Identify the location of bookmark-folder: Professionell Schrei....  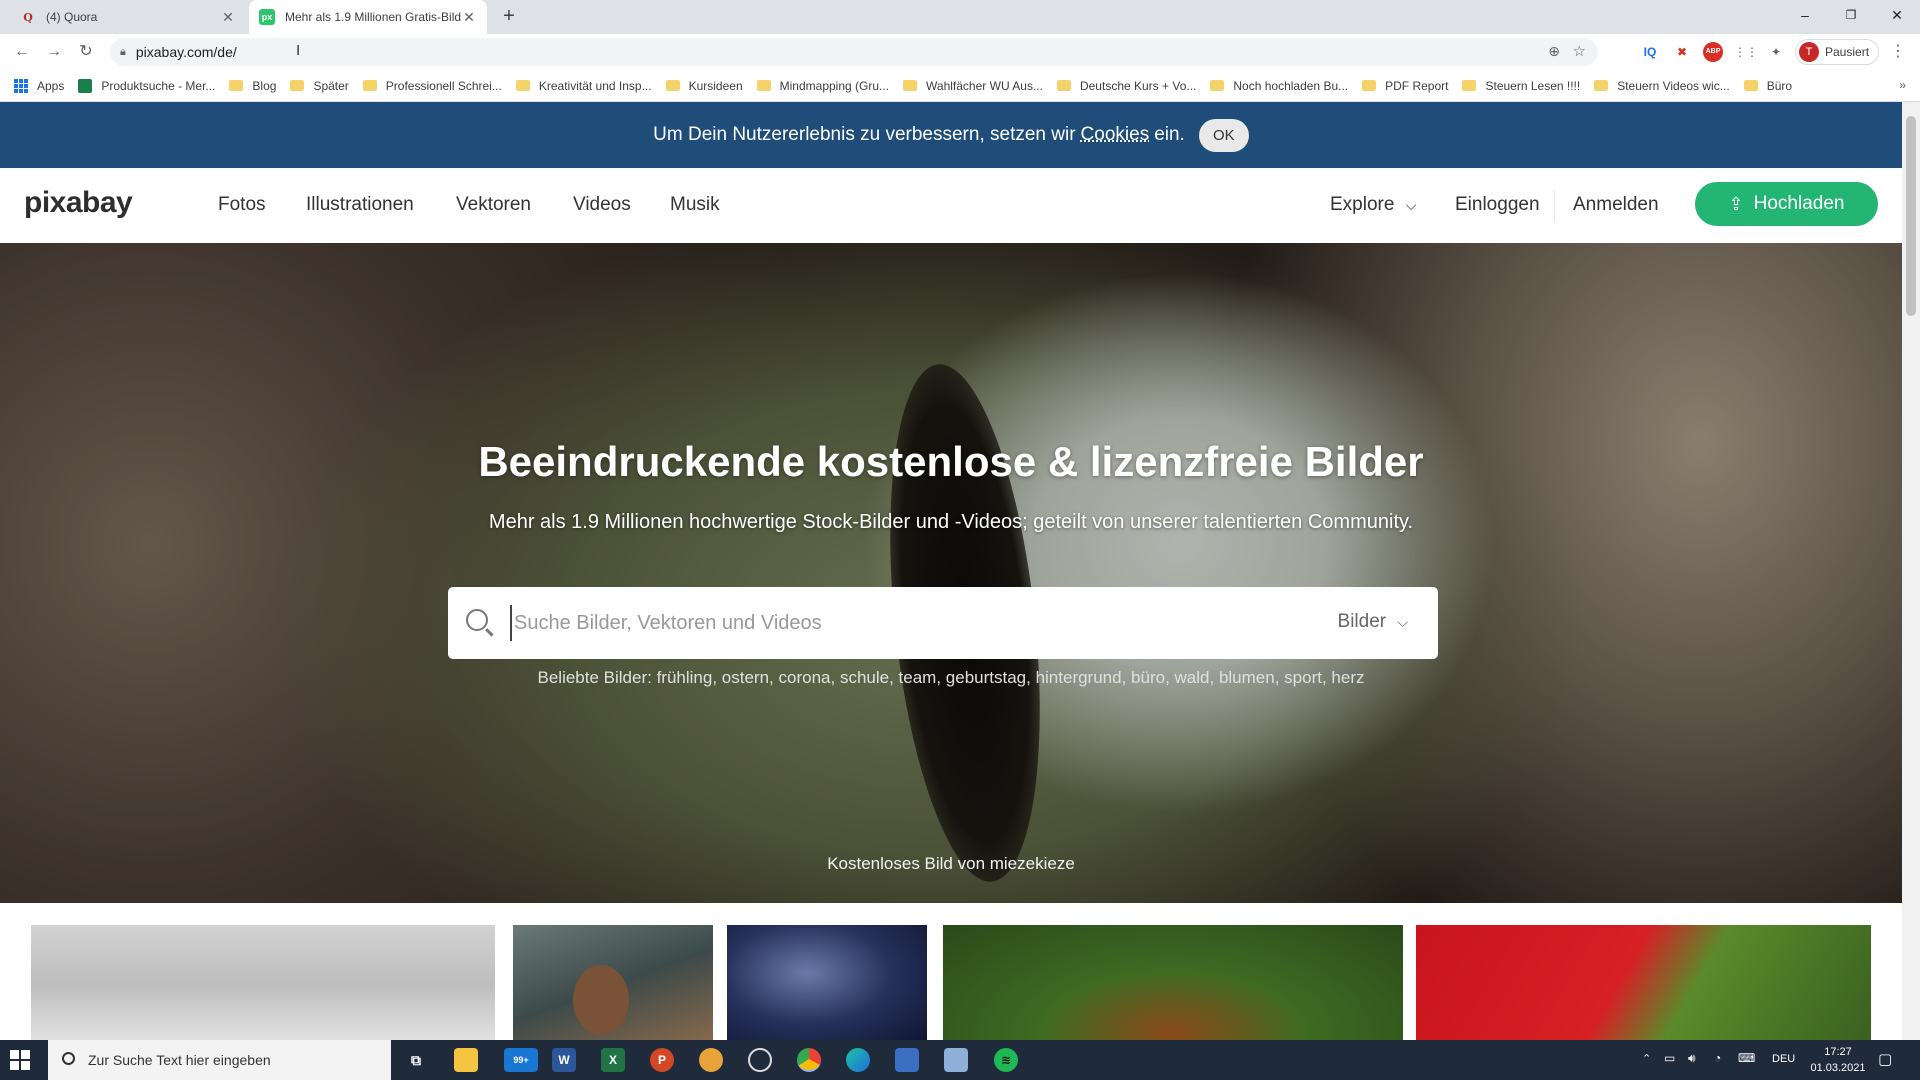
(432, 86).